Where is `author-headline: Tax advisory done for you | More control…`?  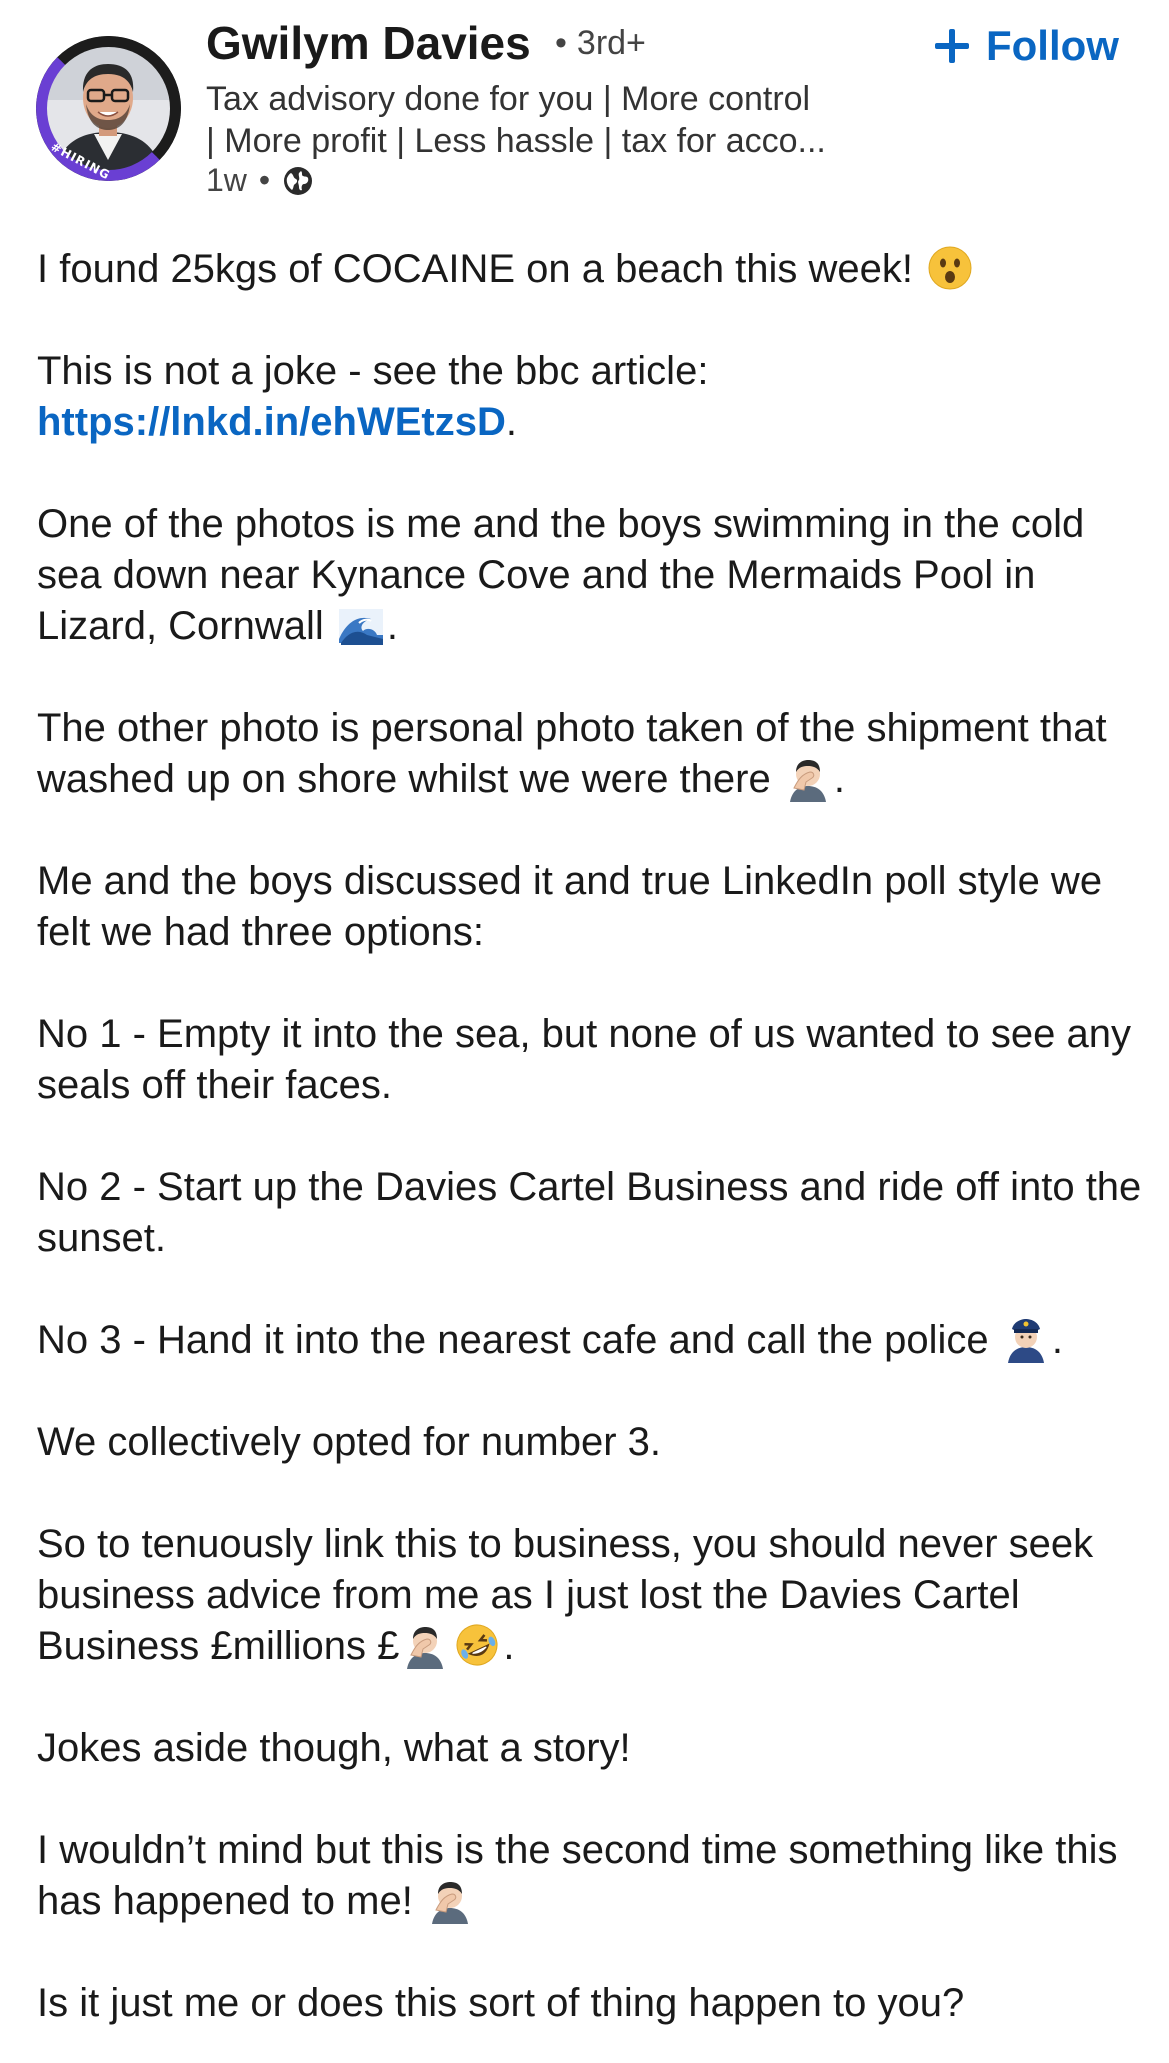
author-headline: Tax advisory done for you | More control… is located at coordinates (516, 120).